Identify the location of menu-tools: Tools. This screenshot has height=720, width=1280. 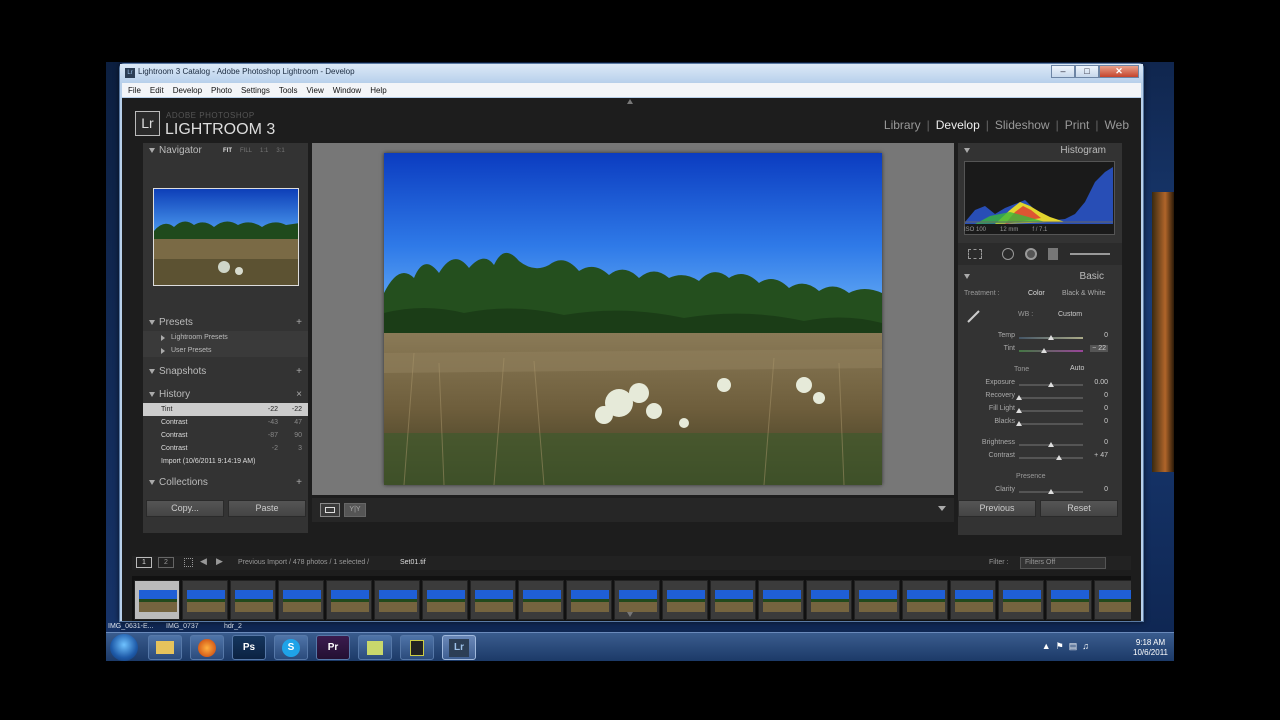
(288, 90).